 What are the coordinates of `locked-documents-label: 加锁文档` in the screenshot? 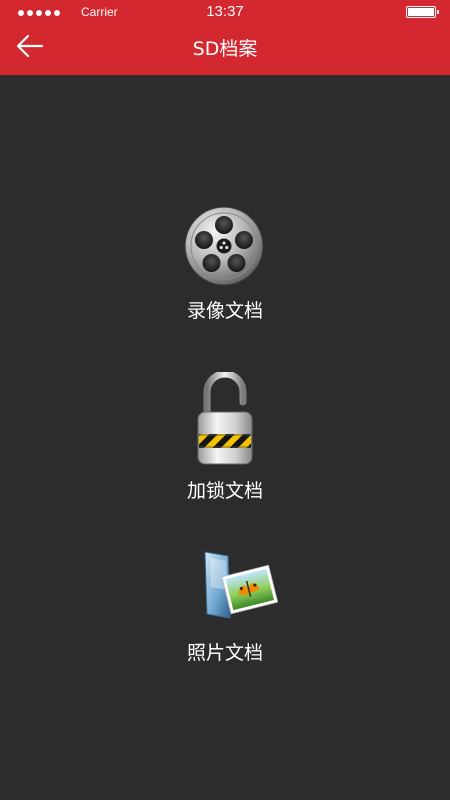 It's located at (224, 491).